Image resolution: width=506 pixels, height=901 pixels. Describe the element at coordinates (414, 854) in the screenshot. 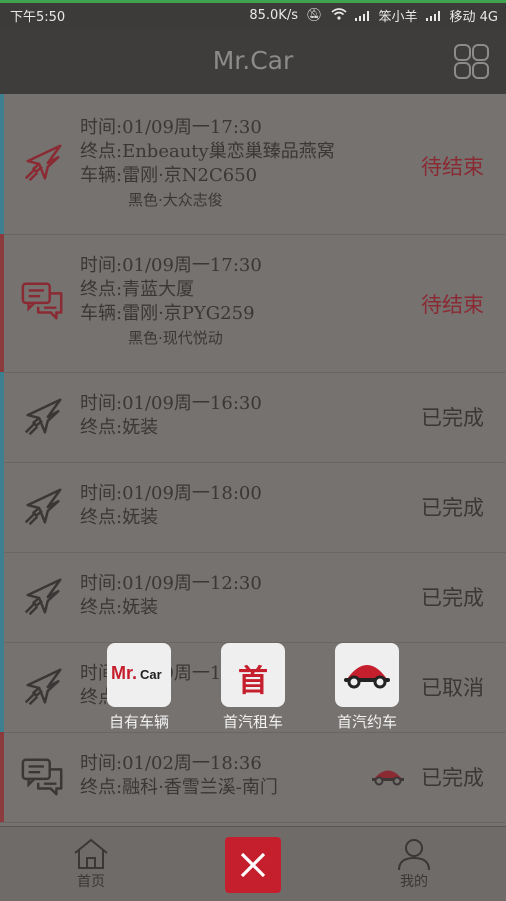

I see `user-icon` at that location.